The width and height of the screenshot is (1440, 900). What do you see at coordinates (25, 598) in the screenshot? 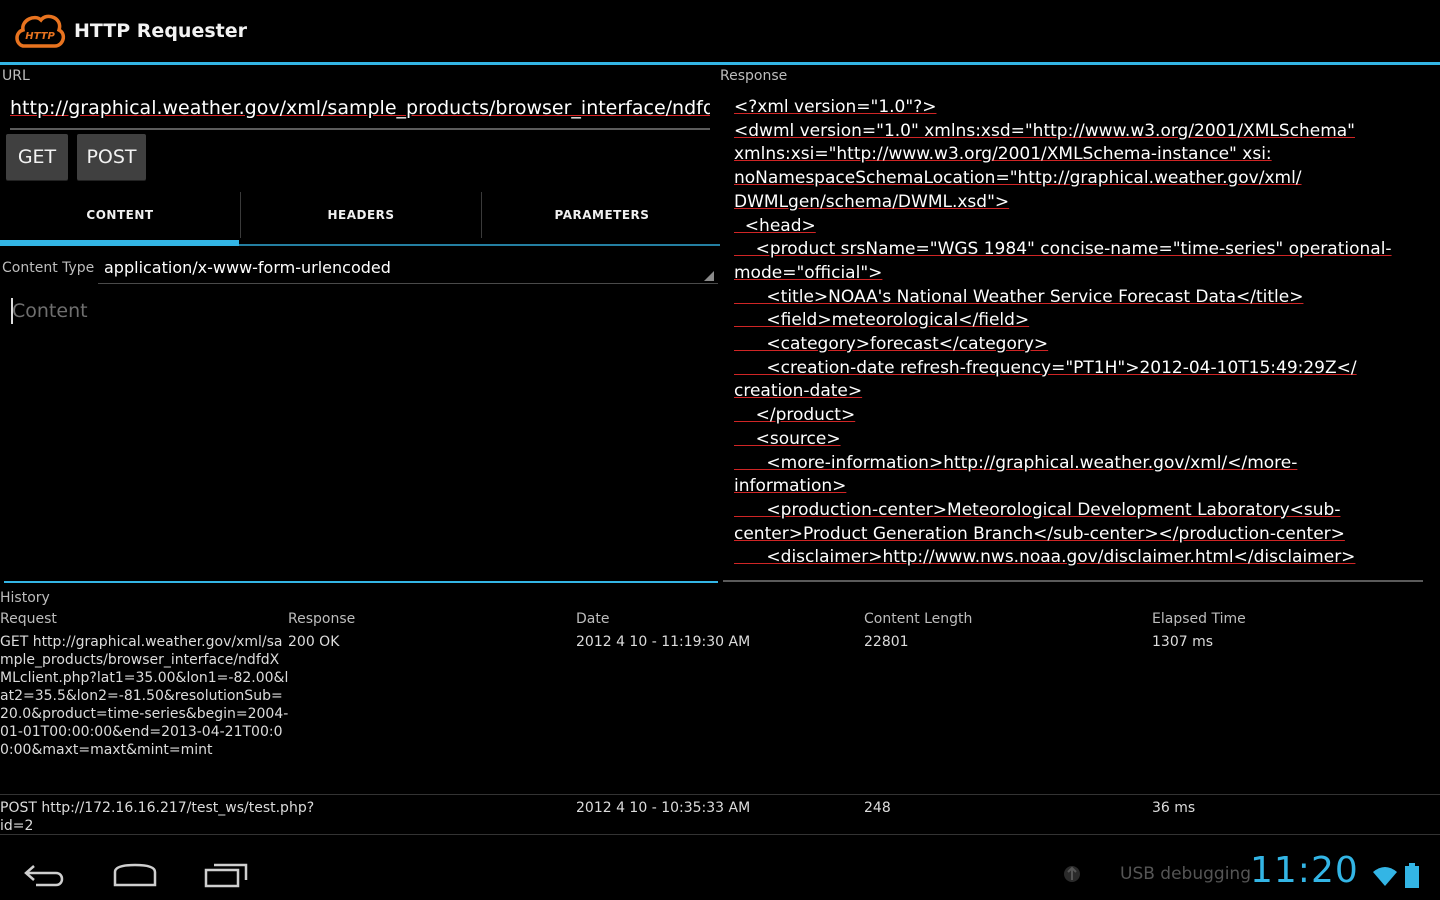
I see `history-label: History` at bounding box center [25, 598].